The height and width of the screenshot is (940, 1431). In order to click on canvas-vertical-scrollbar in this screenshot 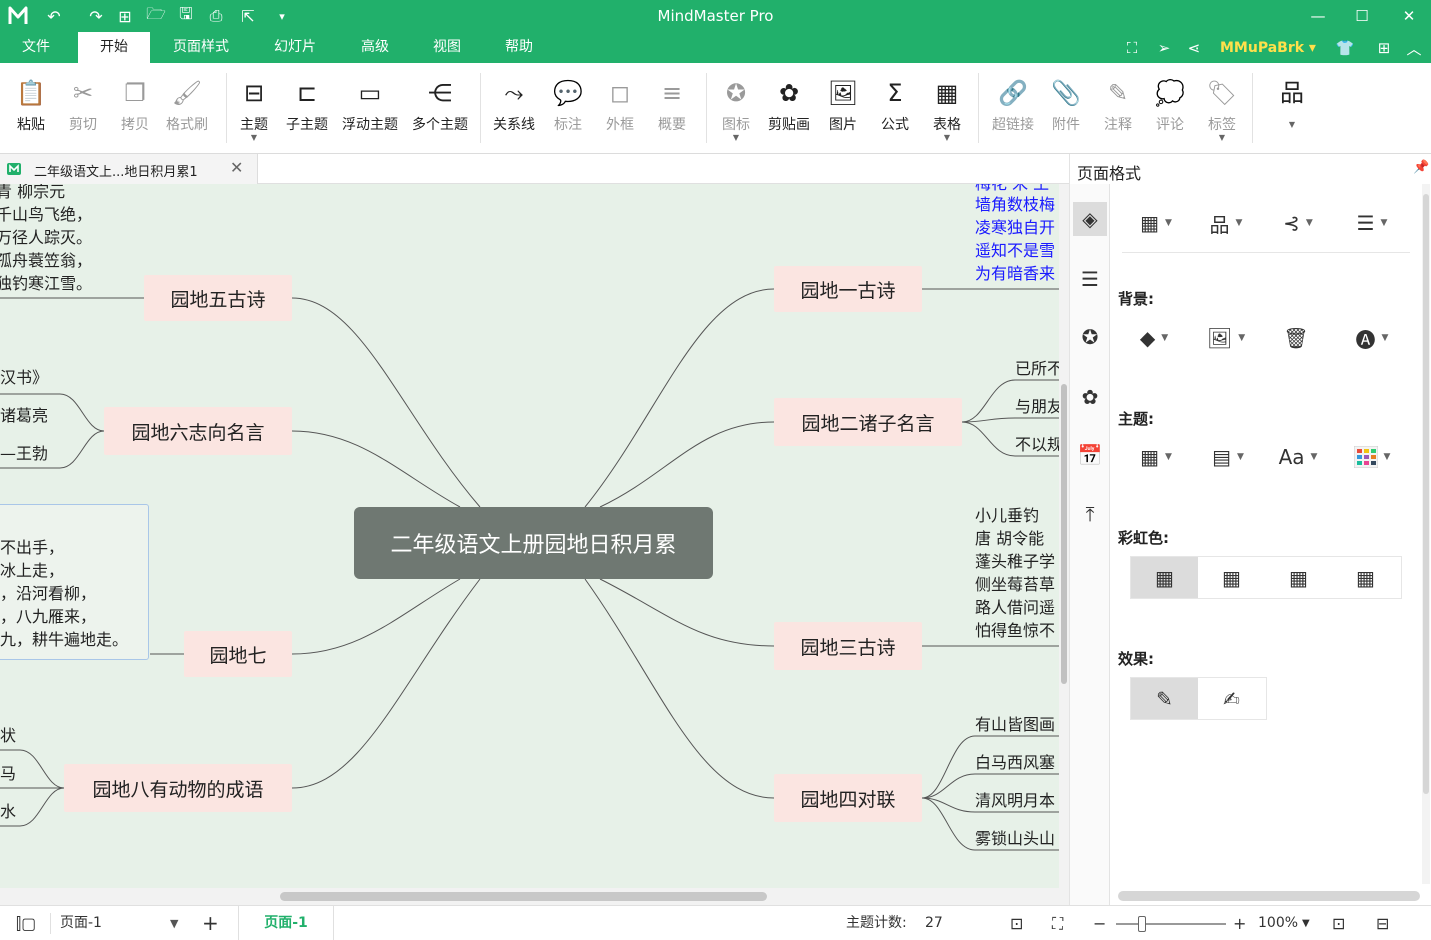, I will do `click(1064, 536)`.